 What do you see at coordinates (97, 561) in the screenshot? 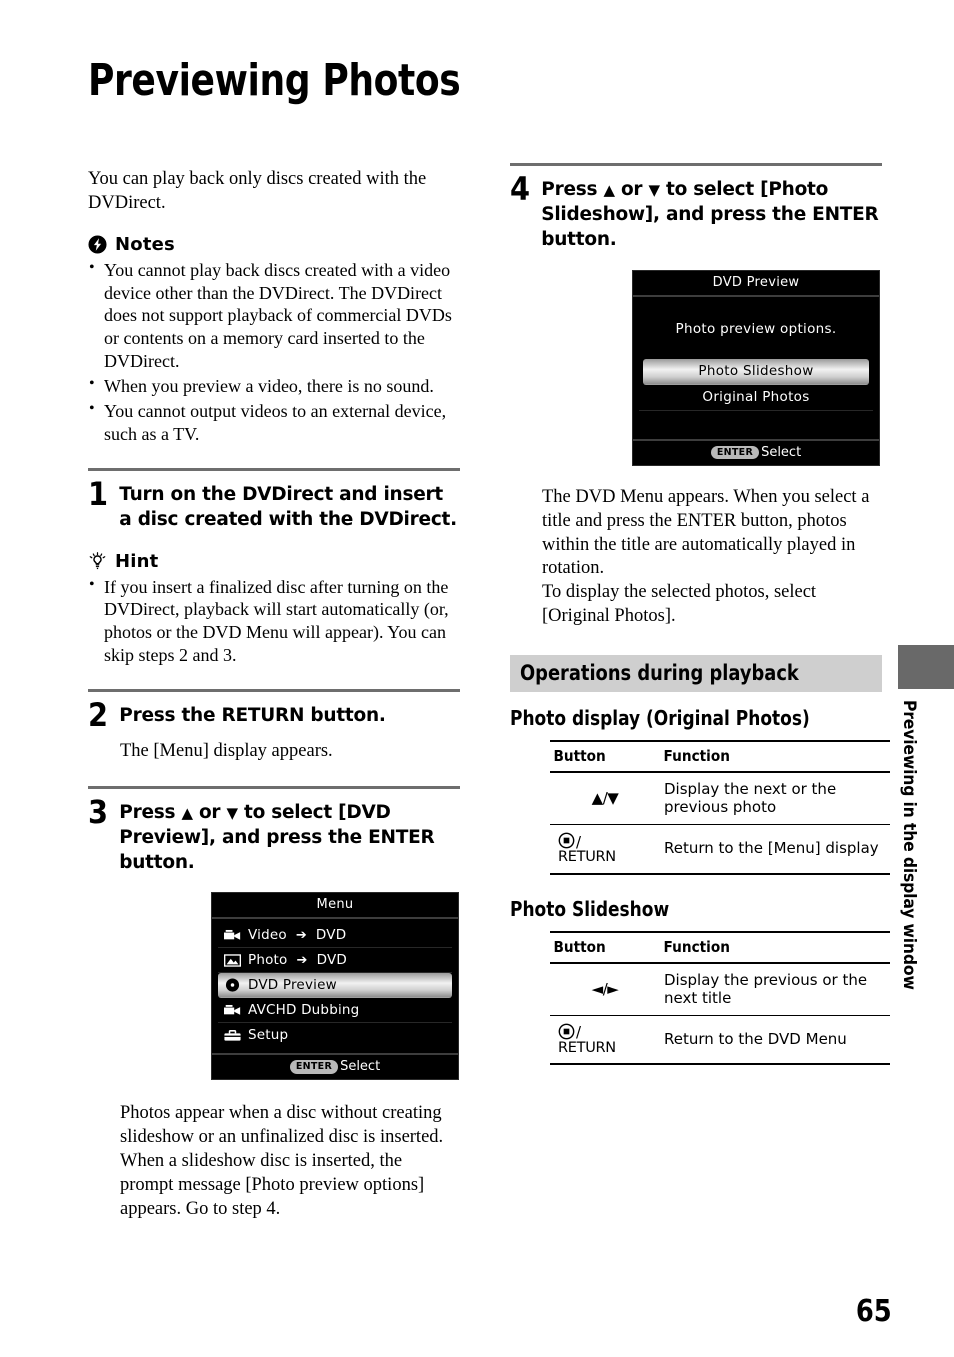
I see `lightbulb-icon` at bounding box center [97, 561].